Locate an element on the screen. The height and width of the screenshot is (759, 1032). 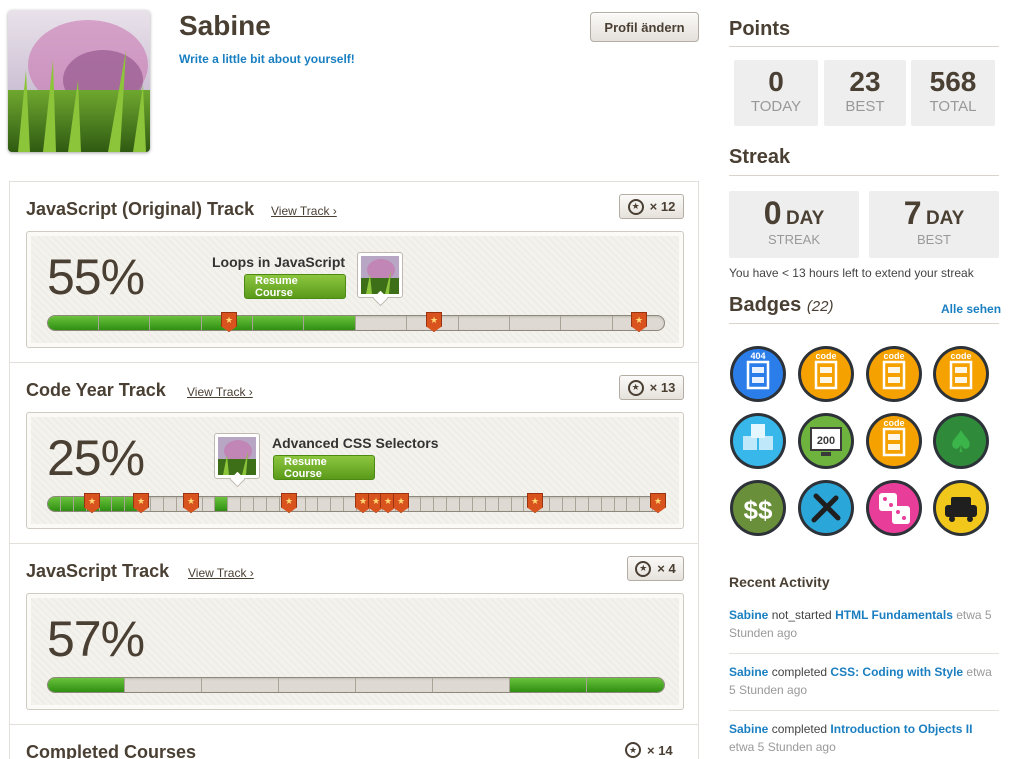
track-title: Completed Courses is located at coordinates (111, 750).